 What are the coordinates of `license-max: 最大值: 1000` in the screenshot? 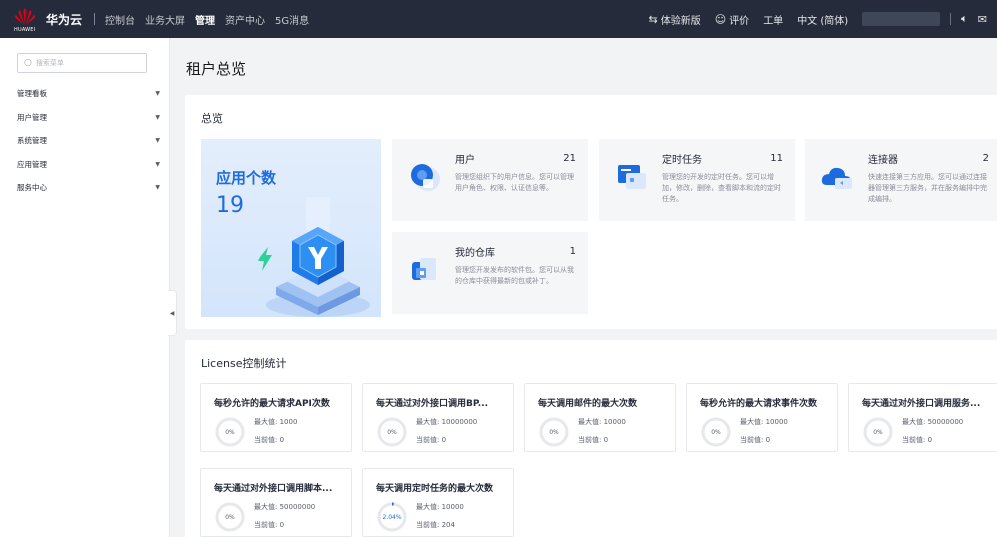 It's located at (275, 422).